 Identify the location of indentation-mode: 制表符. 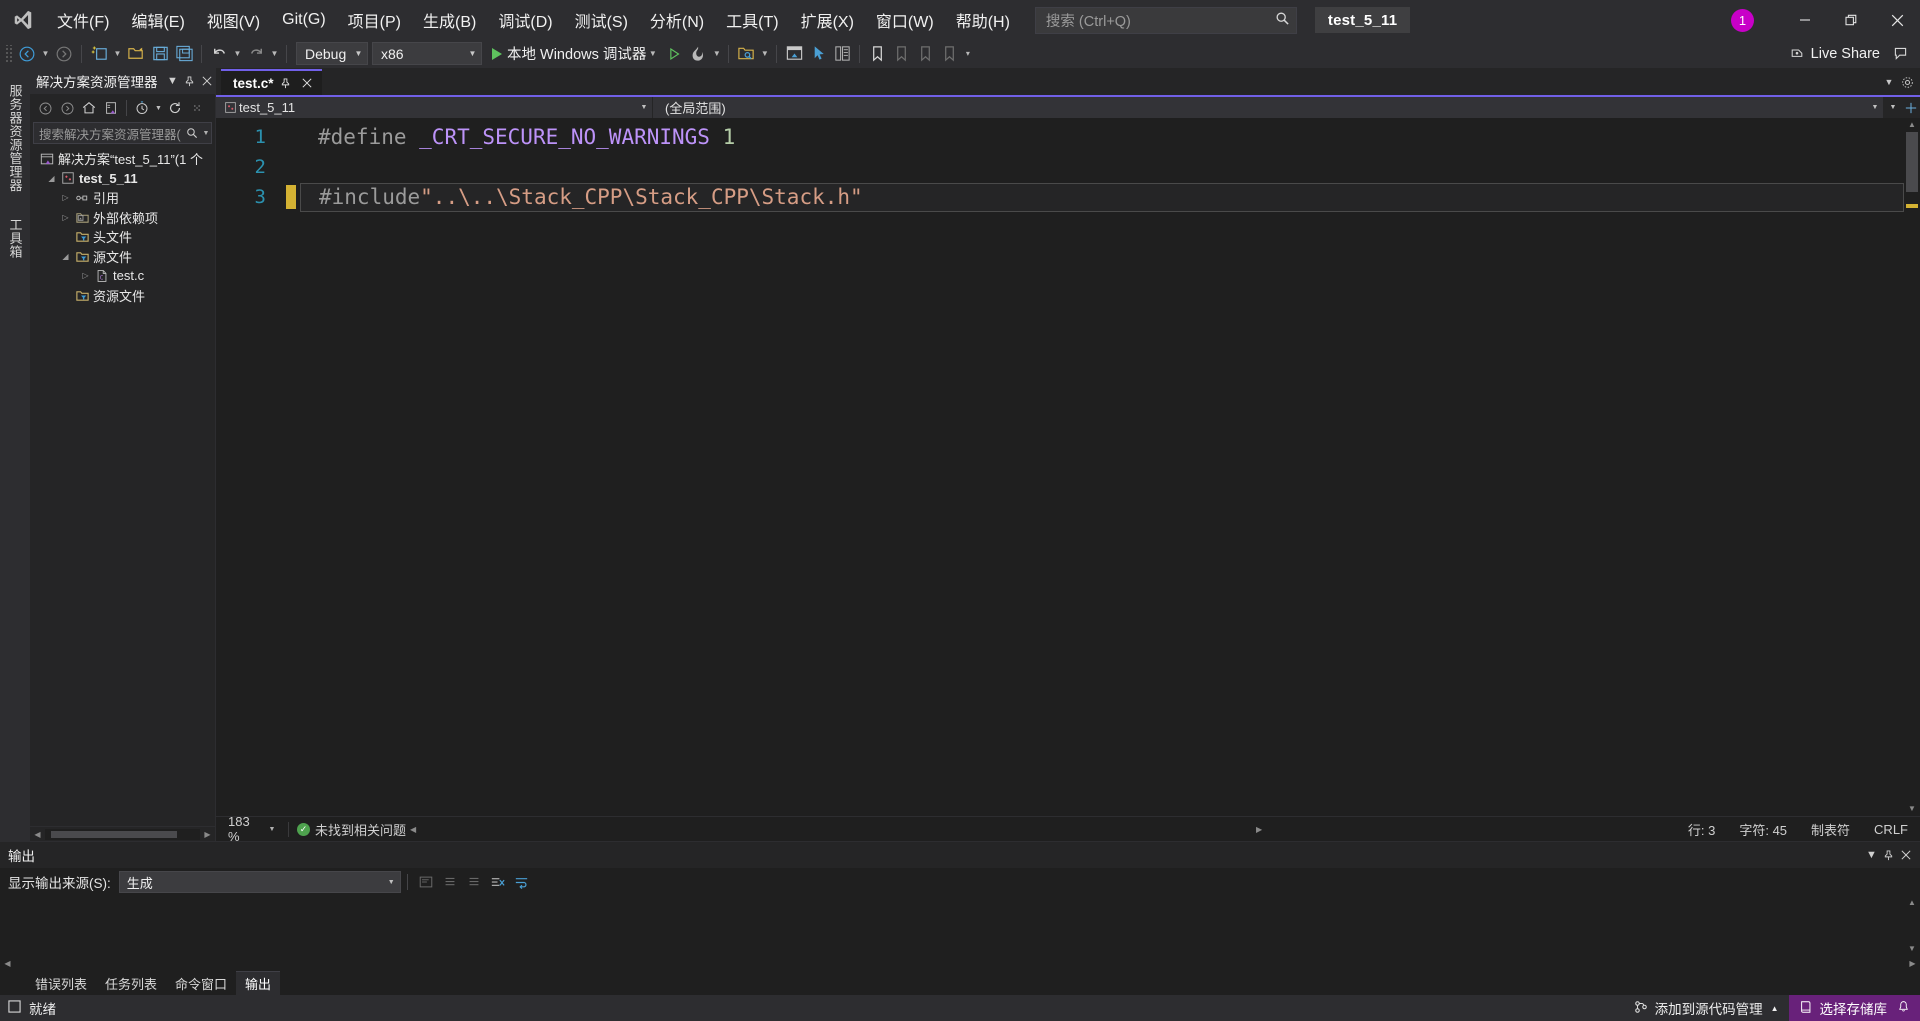
(1830, 829).